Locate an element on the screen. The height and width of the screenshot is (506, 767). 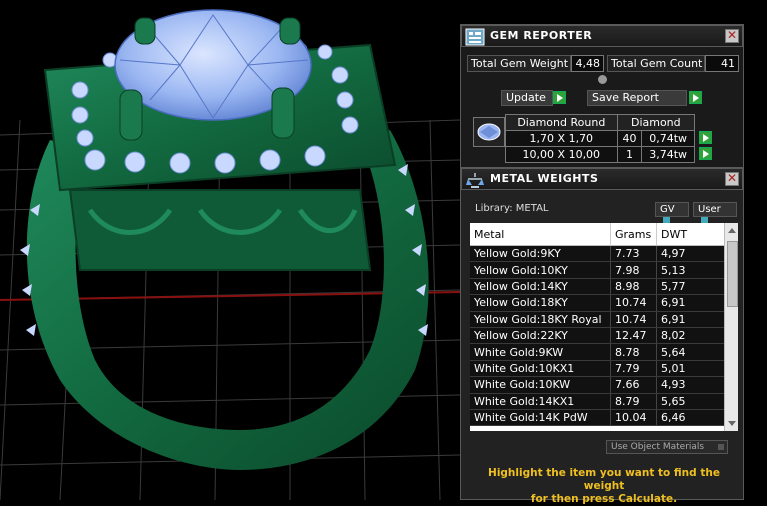
metal-grams: 8.79 is located at coordinates (633, 401).